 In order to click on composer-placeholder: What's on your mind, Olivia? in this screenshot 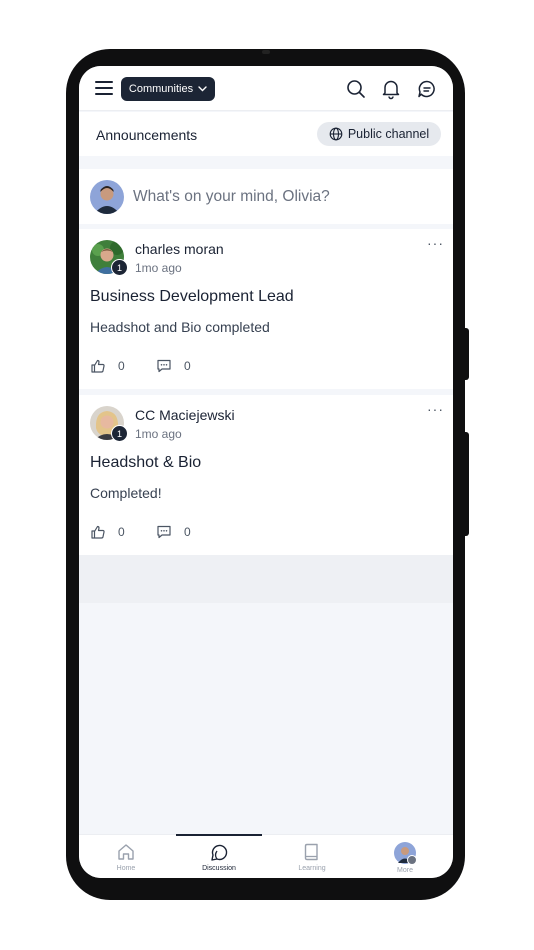, I will do `click(231, 197)`.